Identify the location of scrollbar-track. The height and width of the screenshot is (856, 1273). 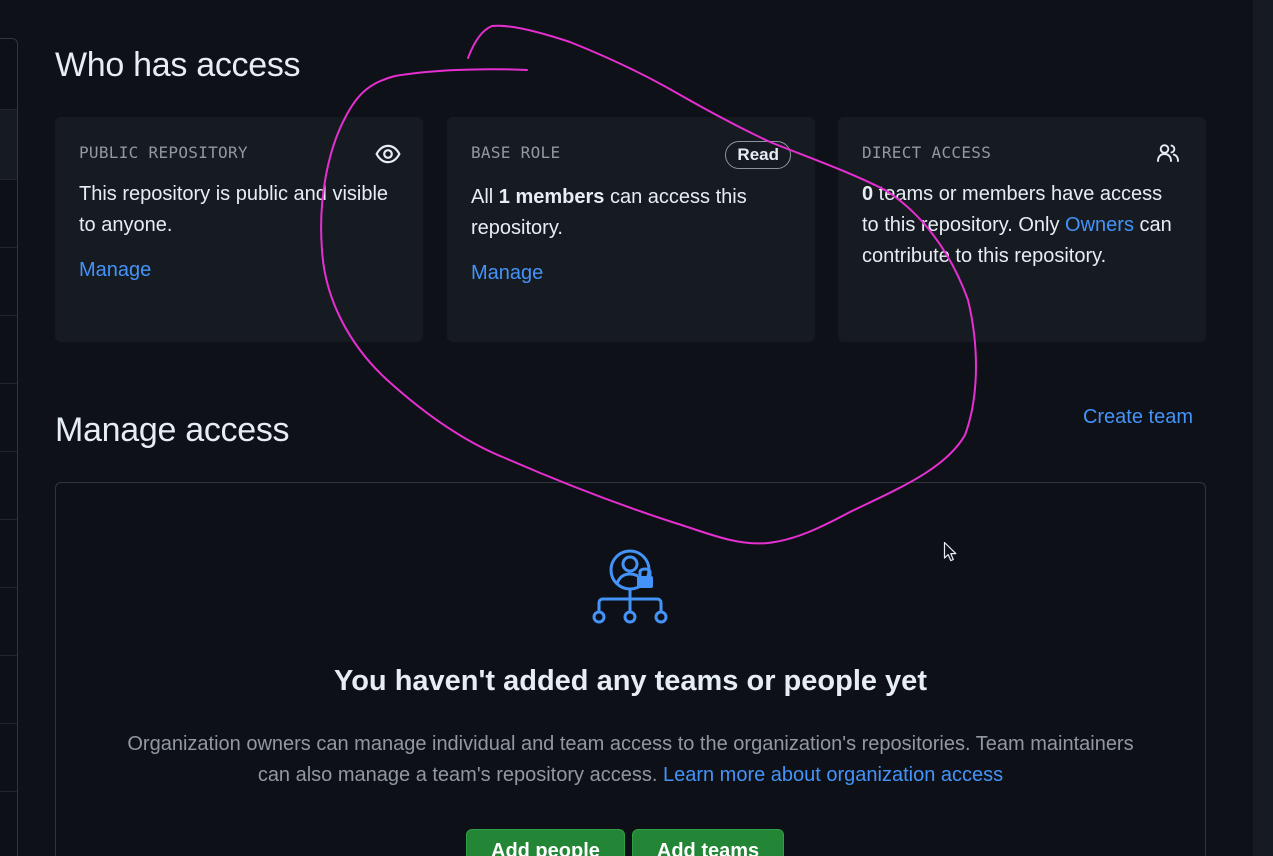
(1263, 428).